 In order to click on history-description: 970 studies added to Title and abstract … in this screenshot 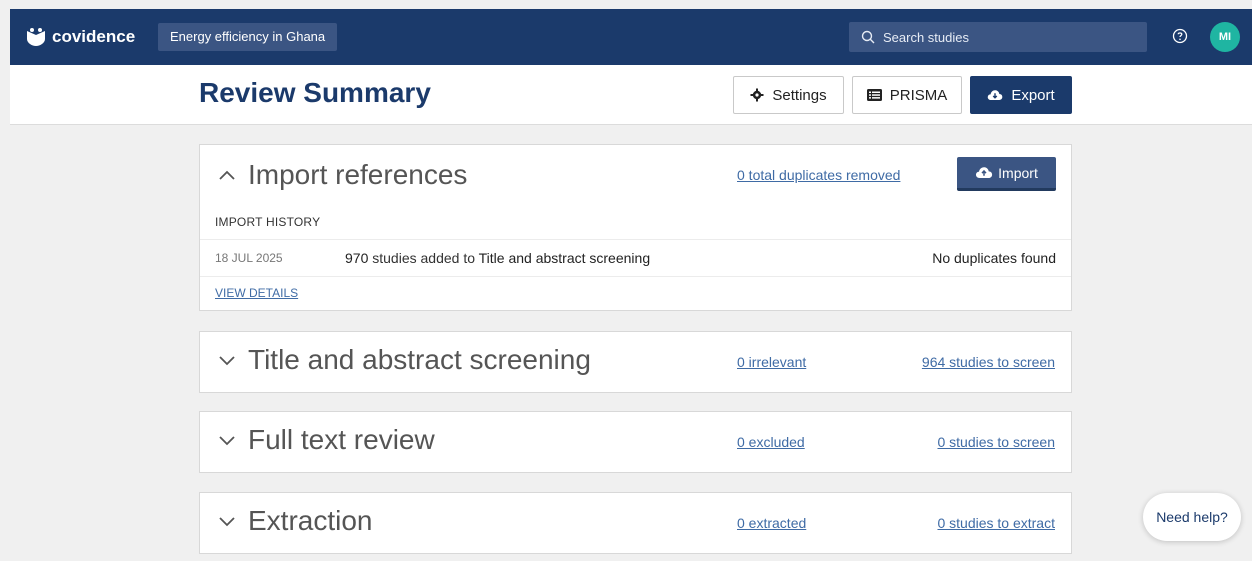, I will do `click(497, 258)`.